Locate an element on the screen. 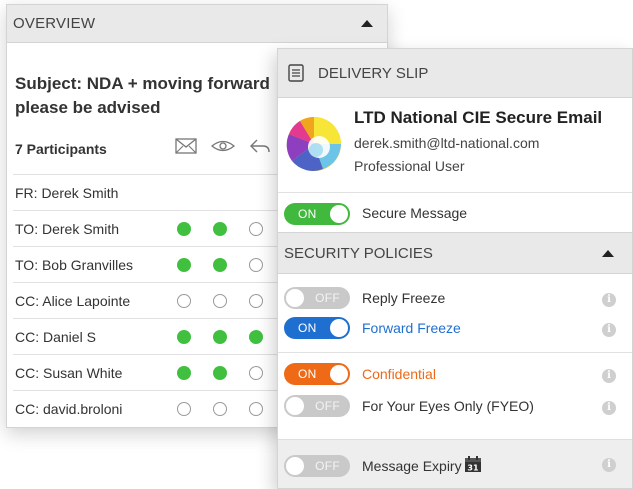 The image size is (633, 489). participant-name: CC: Daniel S is located at coordinates (55, 337).